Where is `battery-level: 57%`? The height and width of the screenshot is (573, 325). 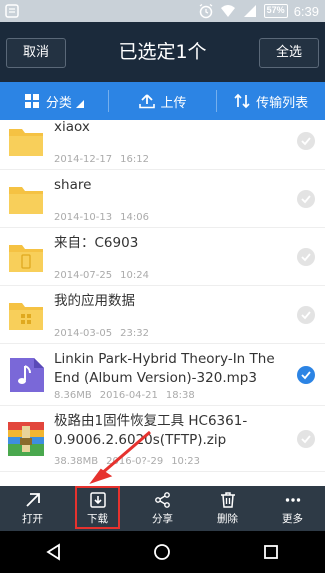 battery-level: 57% is located at coordinates (275, 11).